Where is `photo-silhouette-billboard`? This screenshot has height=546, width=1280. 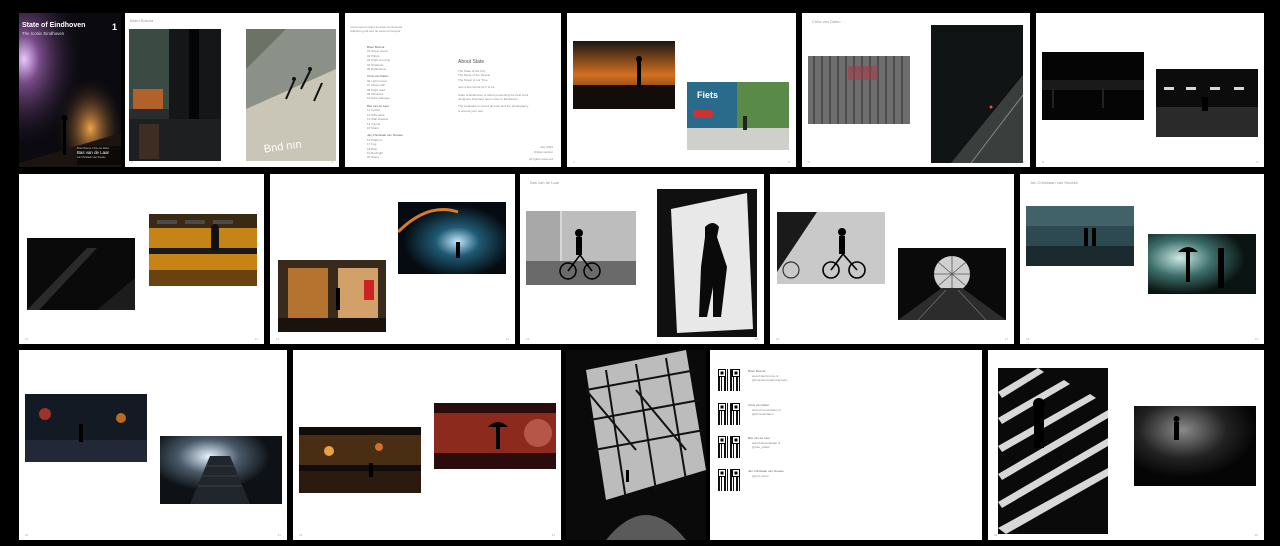 photo-silhouette-billboard is located at coordinates (707, 263).